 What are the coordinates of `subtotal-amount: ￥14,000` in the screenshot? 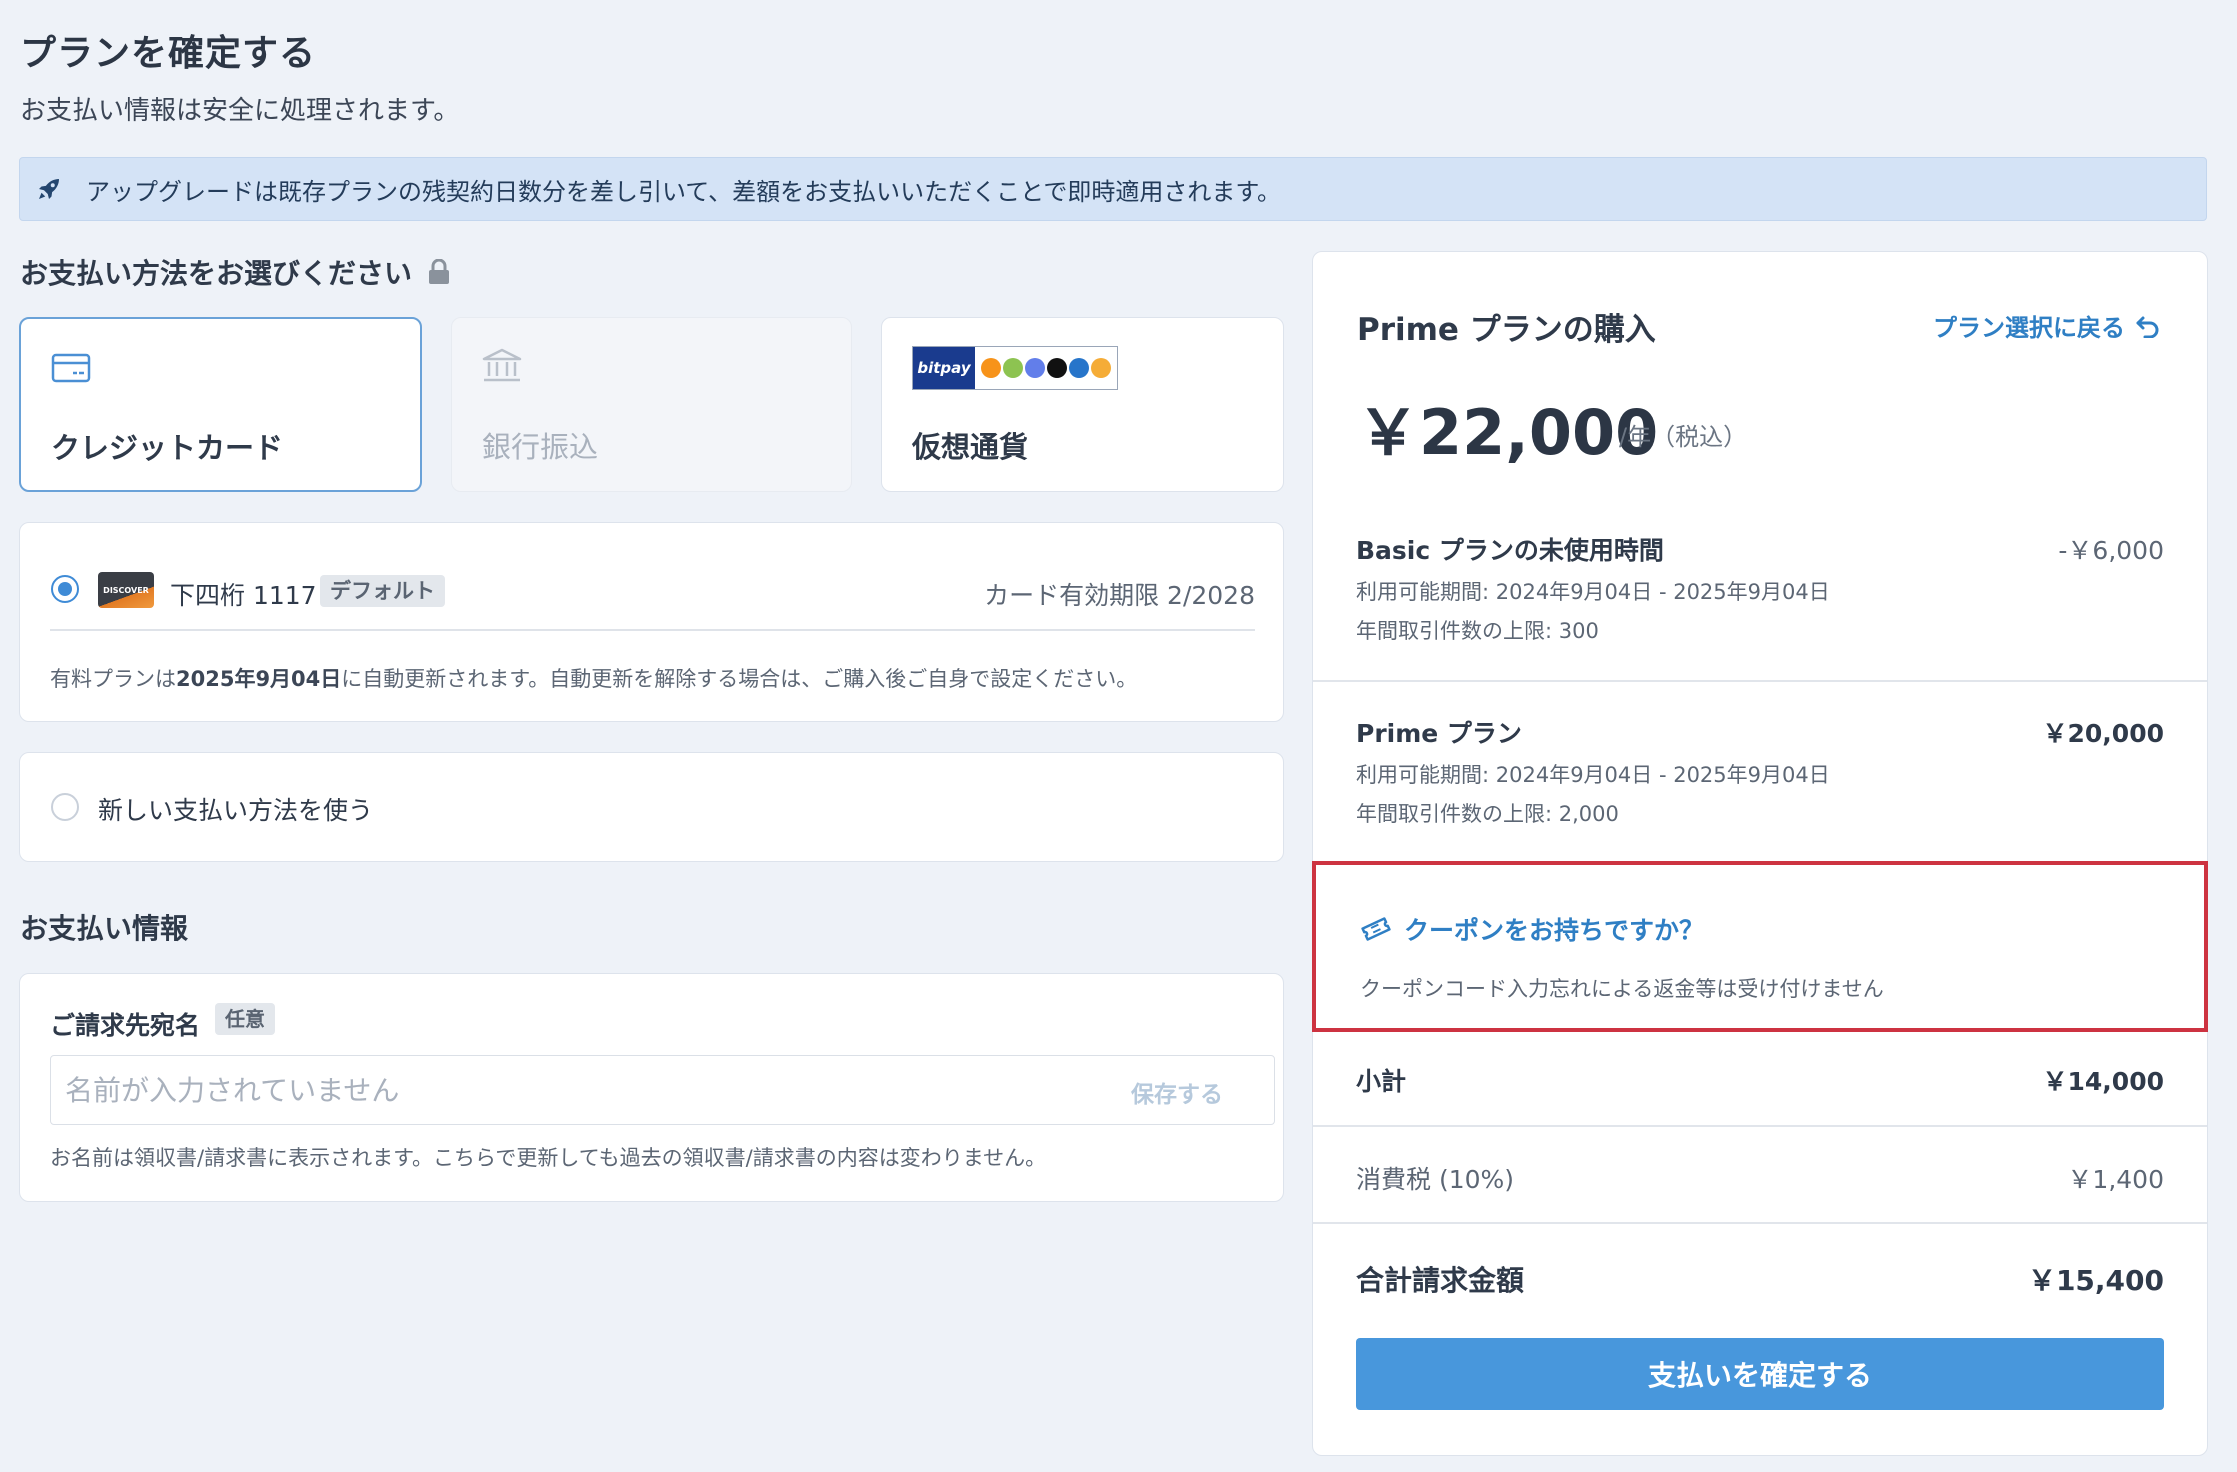 It's located at (2103, 1081).